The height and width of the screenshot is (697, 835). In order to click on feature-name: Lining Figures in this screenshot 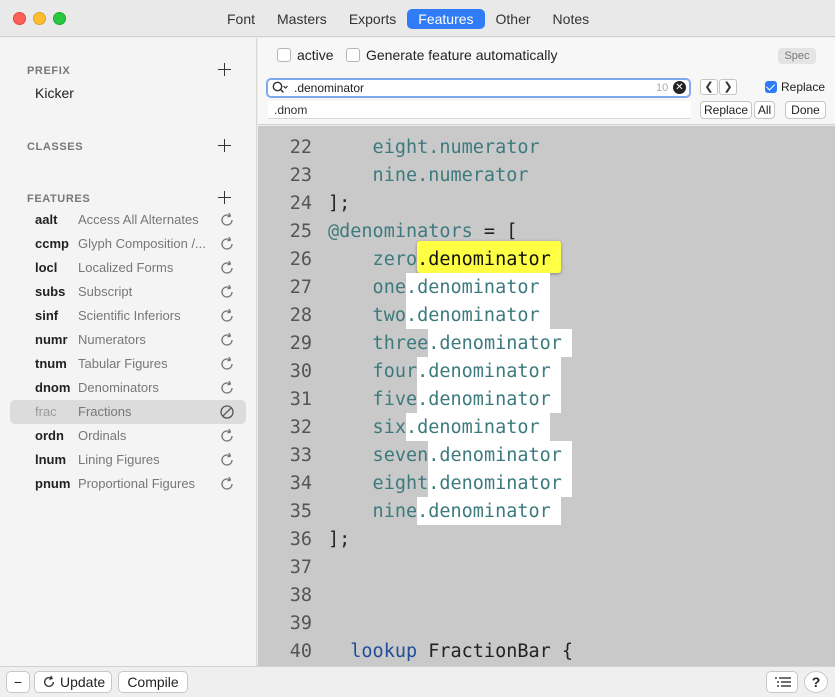, I will do `click(119, 459)`.